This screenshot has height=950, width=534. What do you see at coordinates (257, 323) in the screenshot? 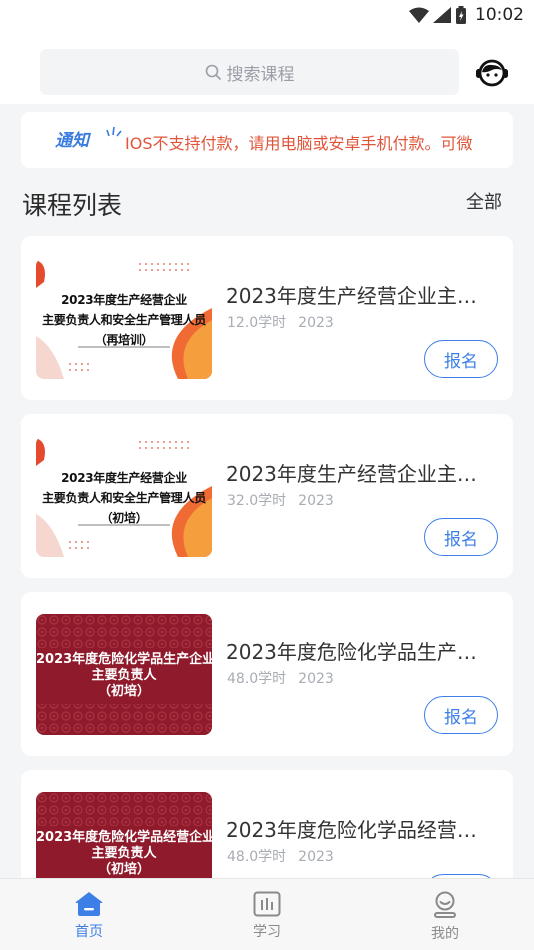
I see `course-hours: 12.0学时` at bounding box center [257, 323].